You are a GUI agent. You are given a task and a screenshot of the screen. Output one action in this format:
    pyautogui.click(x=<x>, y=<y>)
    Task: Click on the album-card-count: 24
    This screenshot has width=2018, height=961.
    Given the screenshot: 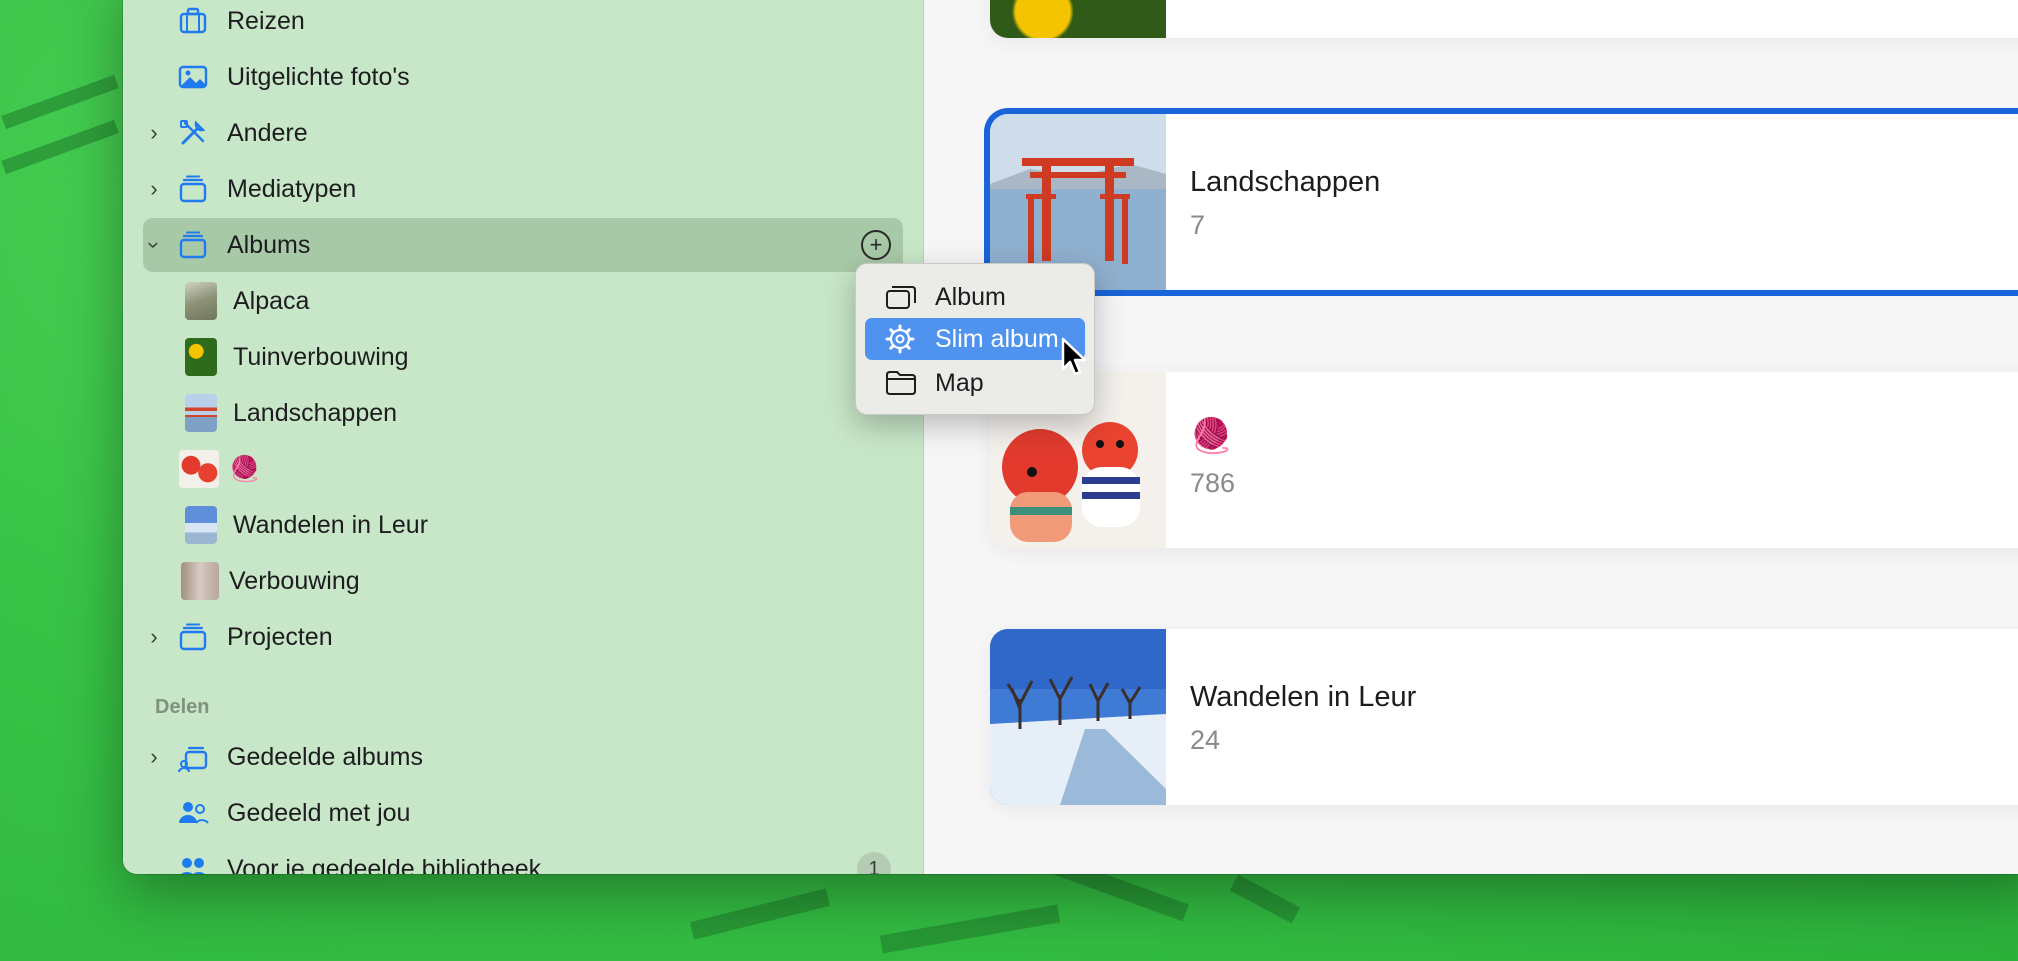 What is the action you would take?
    pyautogui.click(x=1205, y=740)
    